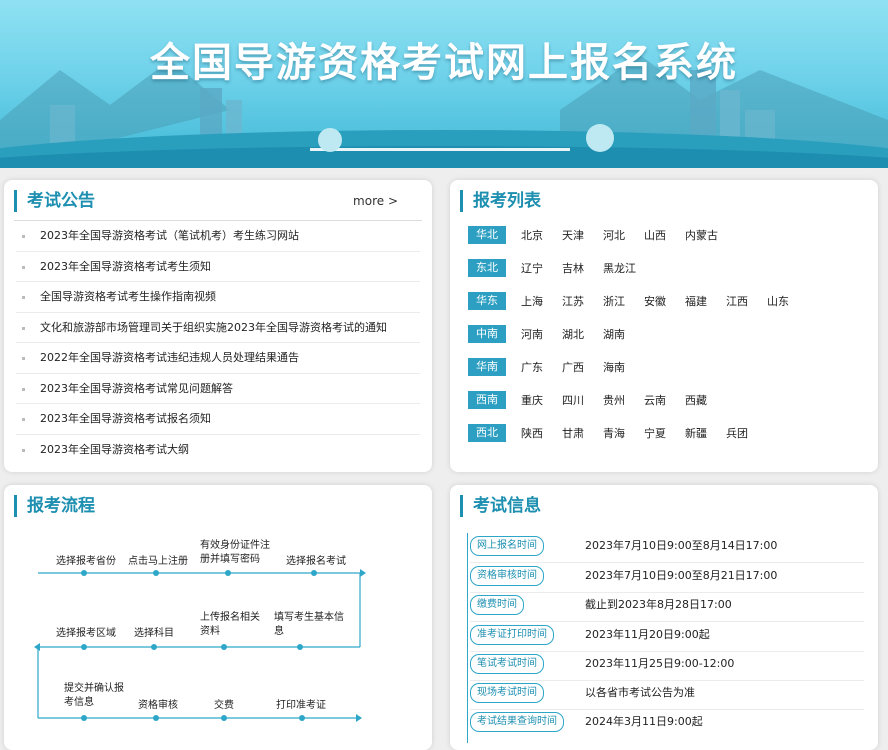 The height and width of the screenshot is (750, 888). I want to click on announcement-link: 2023年全国导游资格考试大纲, so click(114, 449).